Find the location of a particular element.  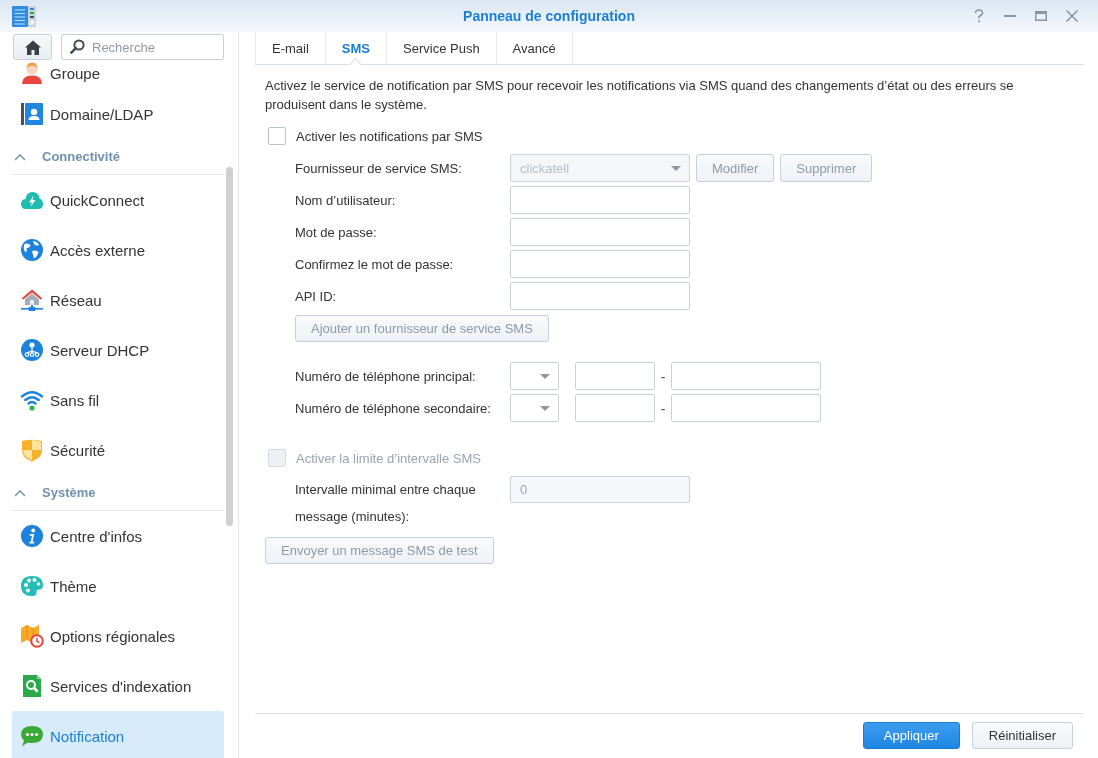

globe-icon is located at coordinates (32, 250).